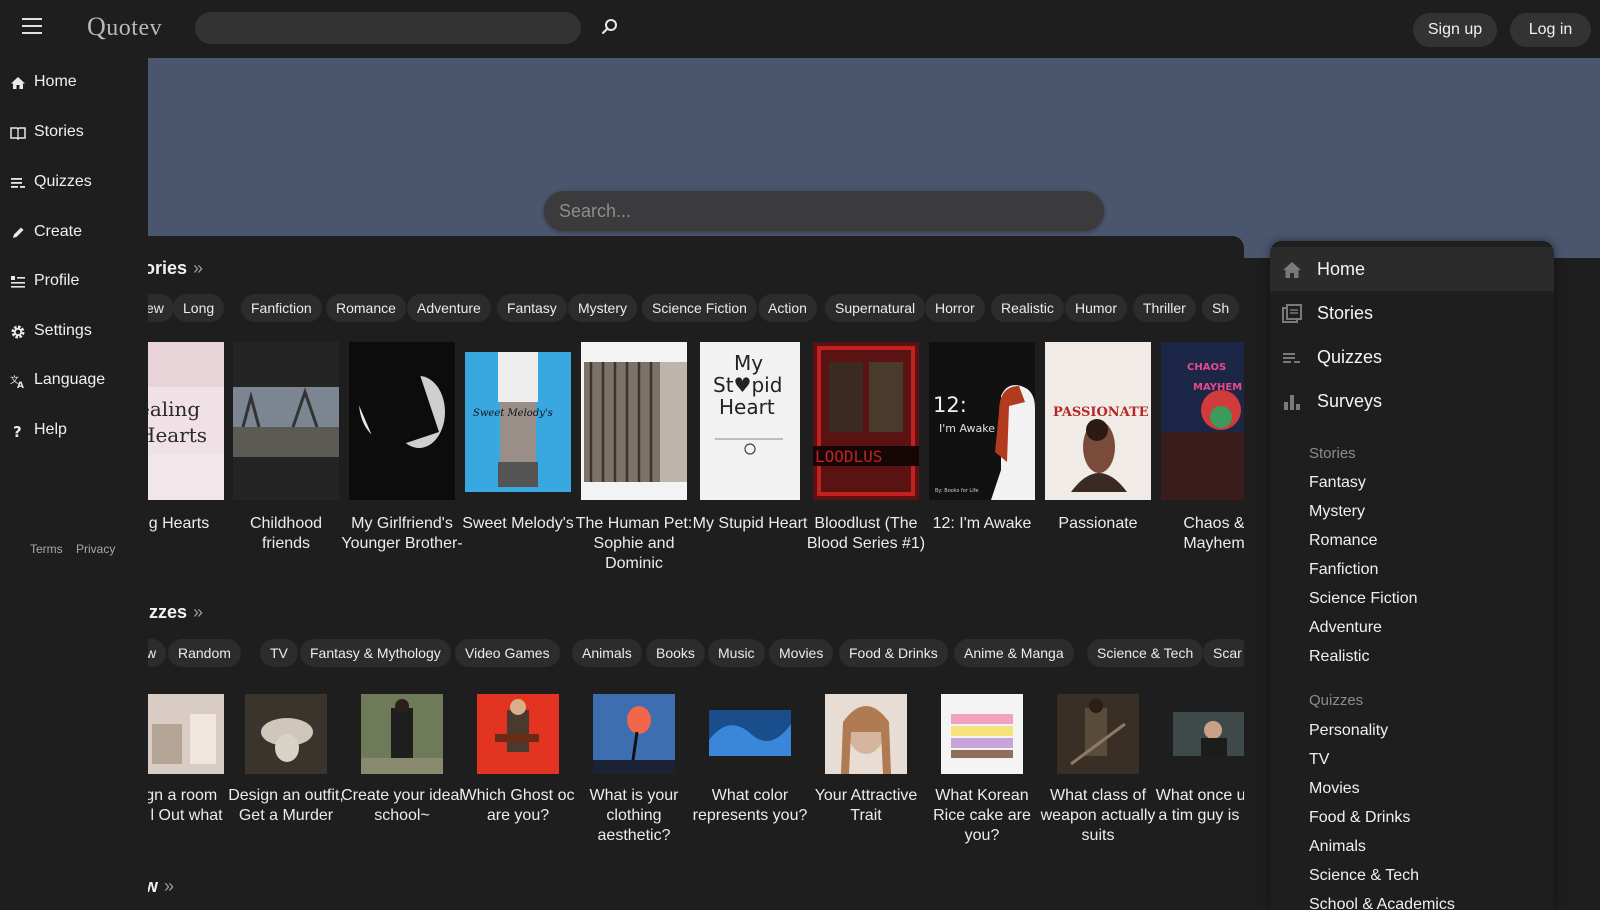 The height and width of the screenshot is (910, 1600). I want to click on right-nav-surveys: Surveys, so click(1412, 401).